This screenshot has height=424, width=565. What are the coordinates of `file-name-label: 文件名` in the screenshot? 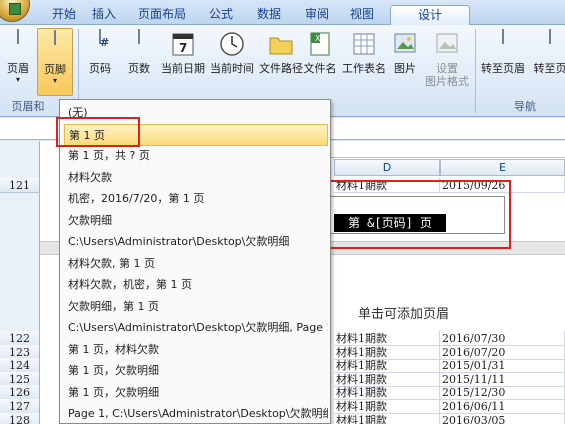 It's located at (320, 68).